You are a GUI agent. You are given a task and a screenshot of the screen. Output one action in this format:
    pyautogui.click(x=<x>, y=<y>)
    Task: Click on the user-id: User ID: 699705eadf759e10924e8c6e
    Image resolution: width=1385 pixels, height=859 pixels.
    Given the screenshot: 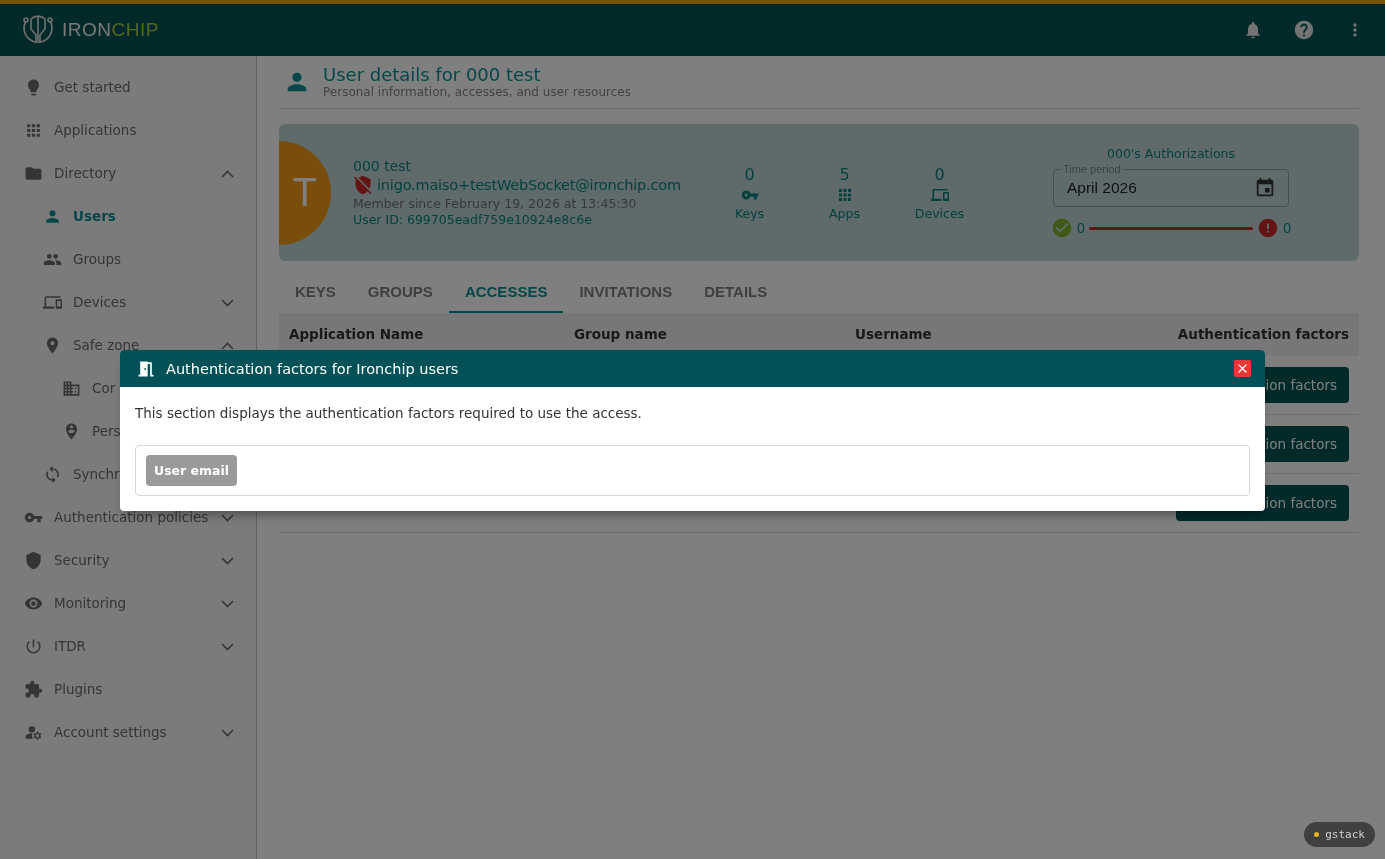 What is the action you would take?
    pyautogui.click(x=473, y=219)
    